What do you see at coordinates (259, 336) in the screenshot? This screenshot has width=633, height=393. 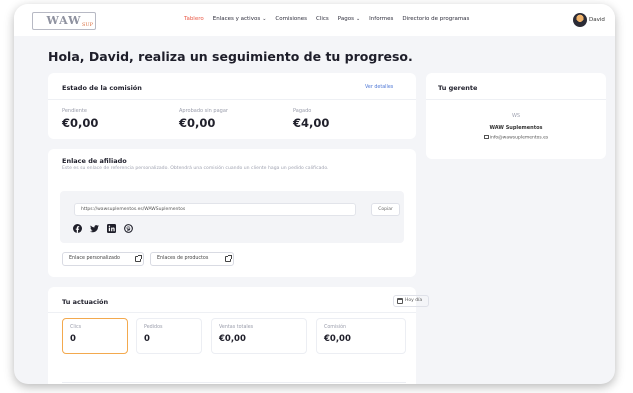 I see `metric-card-ventas: Ventas totales €0,00` at bounding box center [259, 336].